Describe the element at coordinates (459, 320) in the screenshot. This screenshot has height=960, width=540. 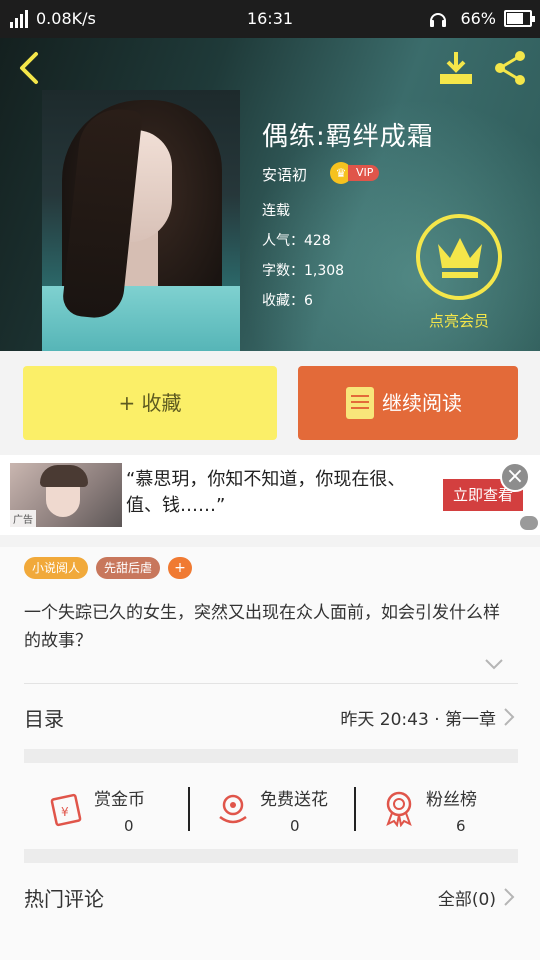
I see `light-member-label: 点亮会员` at that location.